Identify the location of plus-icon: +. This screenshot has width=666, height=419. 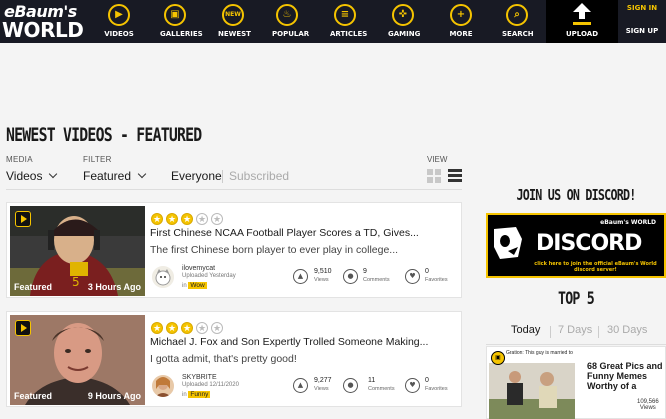
(461, 15).